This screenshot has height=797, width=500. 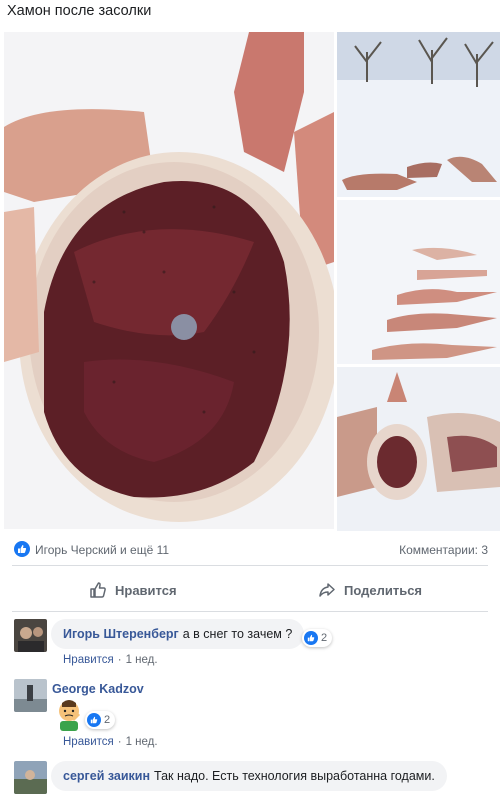 I want to click on share-label: Поделиться, so click(x=383, y=590).